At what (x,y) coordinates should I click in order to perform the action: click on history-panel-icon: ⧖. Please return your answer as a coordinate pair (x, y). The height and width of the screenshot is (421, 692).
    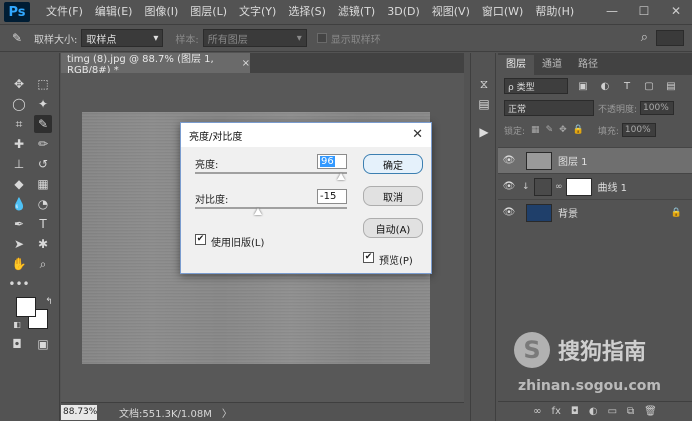
    Looking at the image, I should click on (484, 84).